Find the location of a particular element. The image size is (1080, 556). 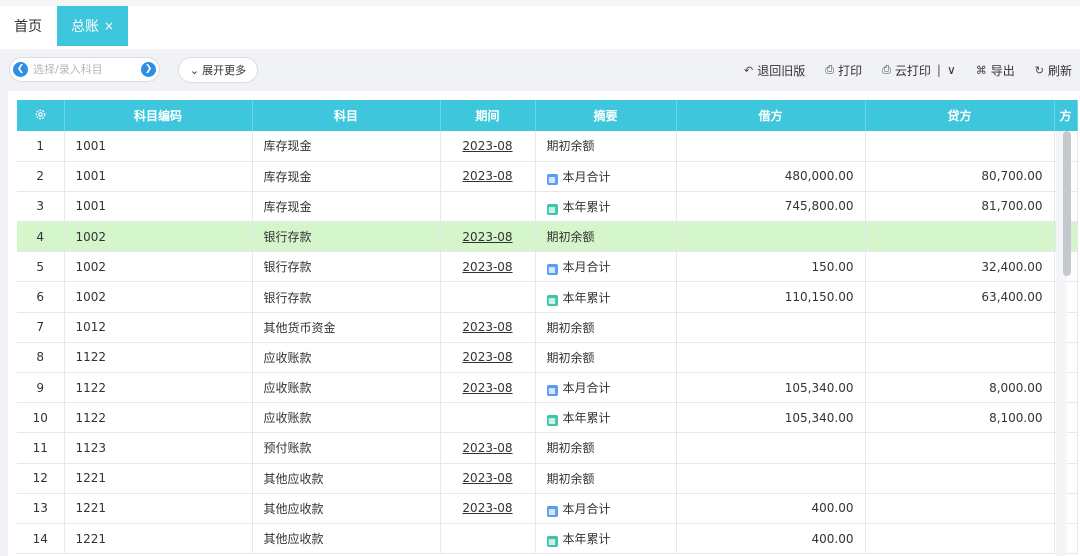

calendar-month-icon: ▦ is located at coordinates (552, 270).